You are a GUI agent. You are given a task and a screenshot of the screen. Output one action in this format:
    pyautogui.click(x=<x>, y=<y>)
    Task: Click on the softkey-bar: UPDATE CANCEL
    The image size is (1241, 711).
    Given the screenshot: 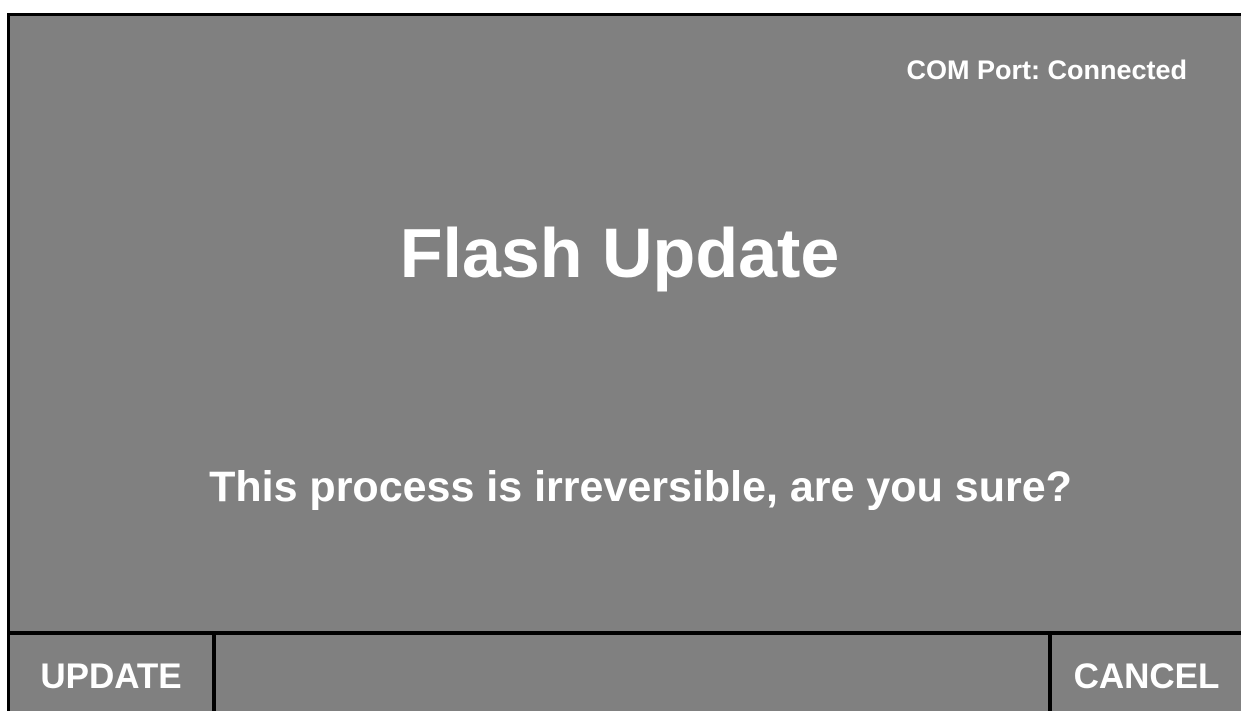 What is the action you would take?
    pyautogui.click(x=625, y=671)
    